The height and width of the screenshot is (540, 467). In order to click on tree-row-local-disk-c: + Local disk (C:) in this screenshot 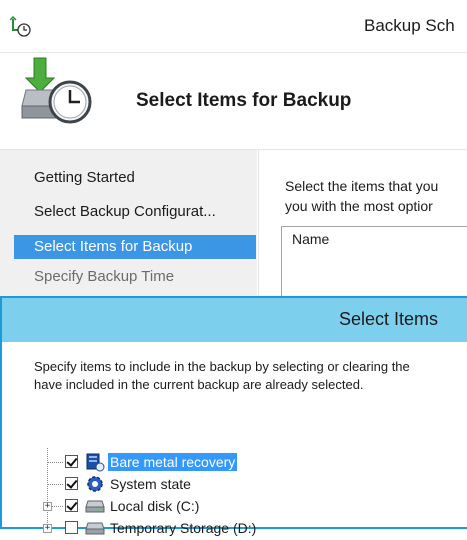, I will do `click(248, 507)`.